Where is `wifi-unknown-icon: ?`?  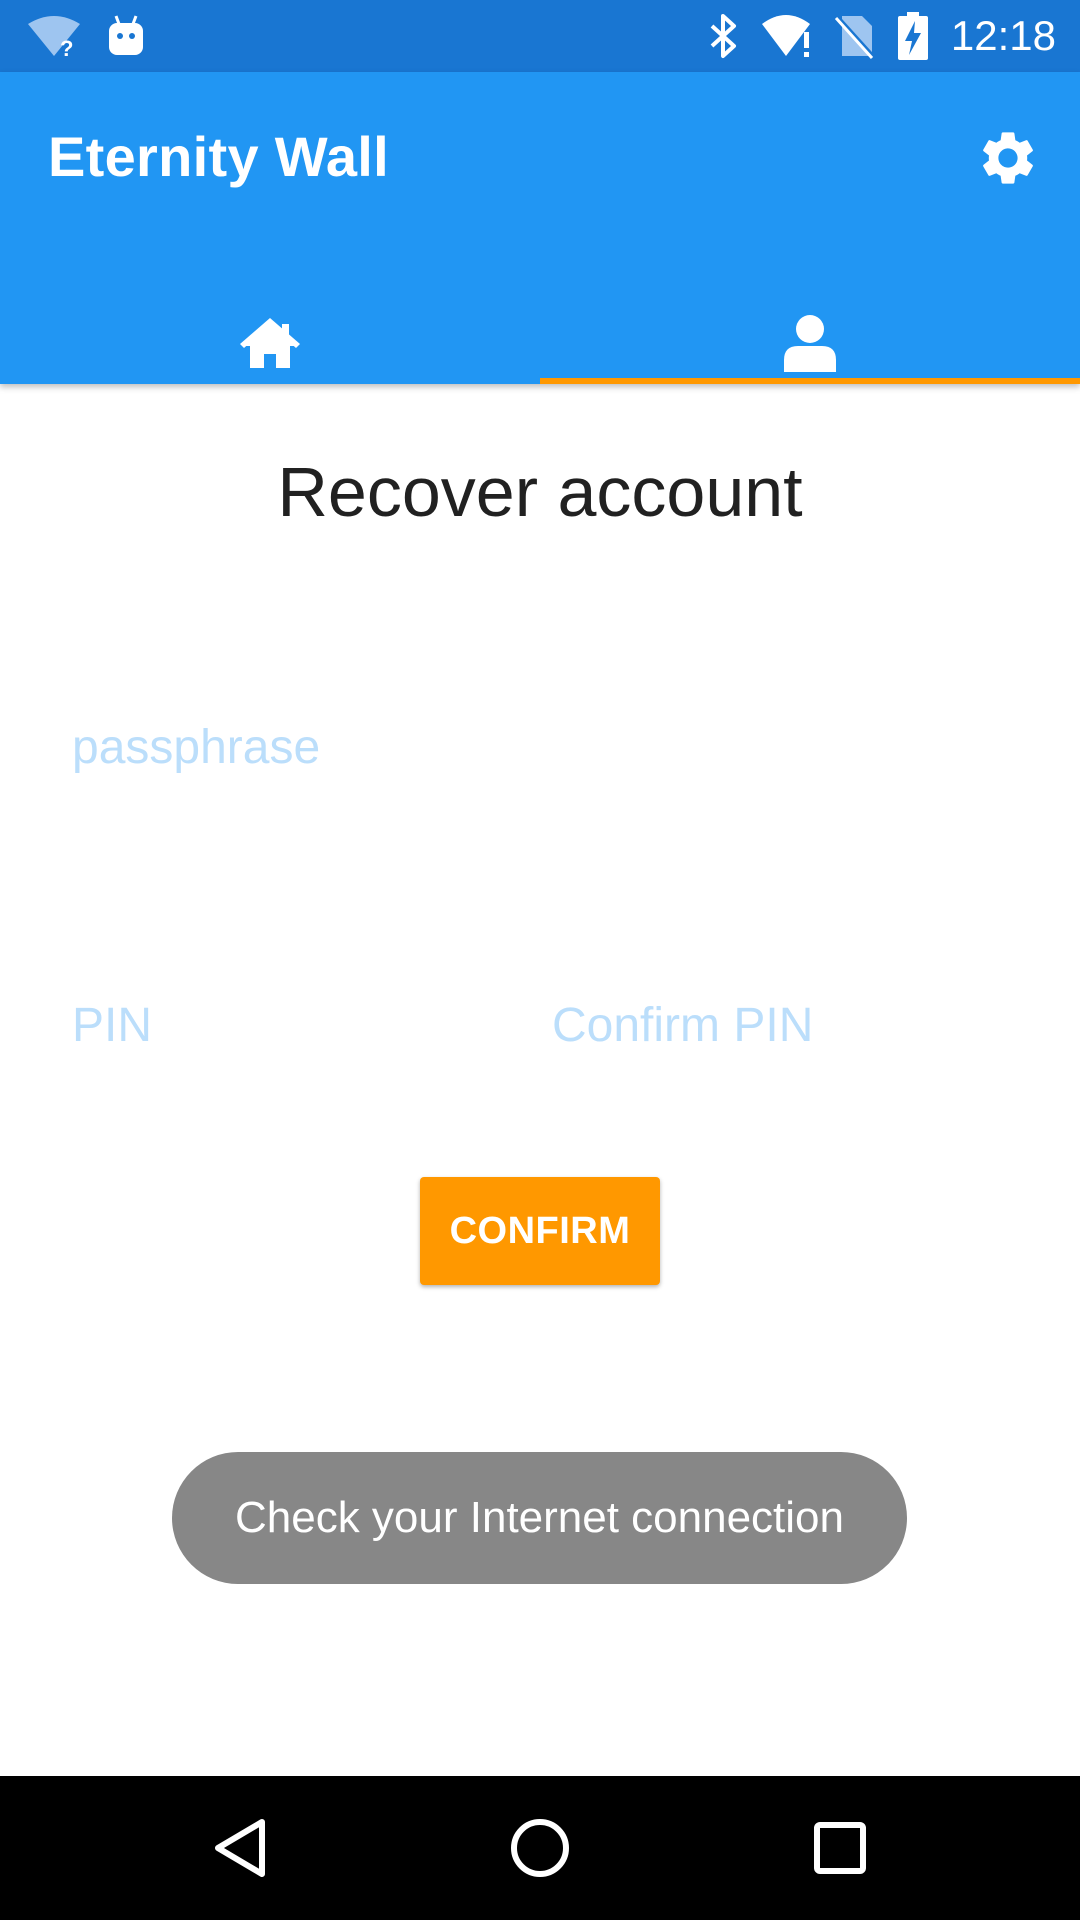 wifi-unknown-icon: ? is located at coordinates (54, 36).